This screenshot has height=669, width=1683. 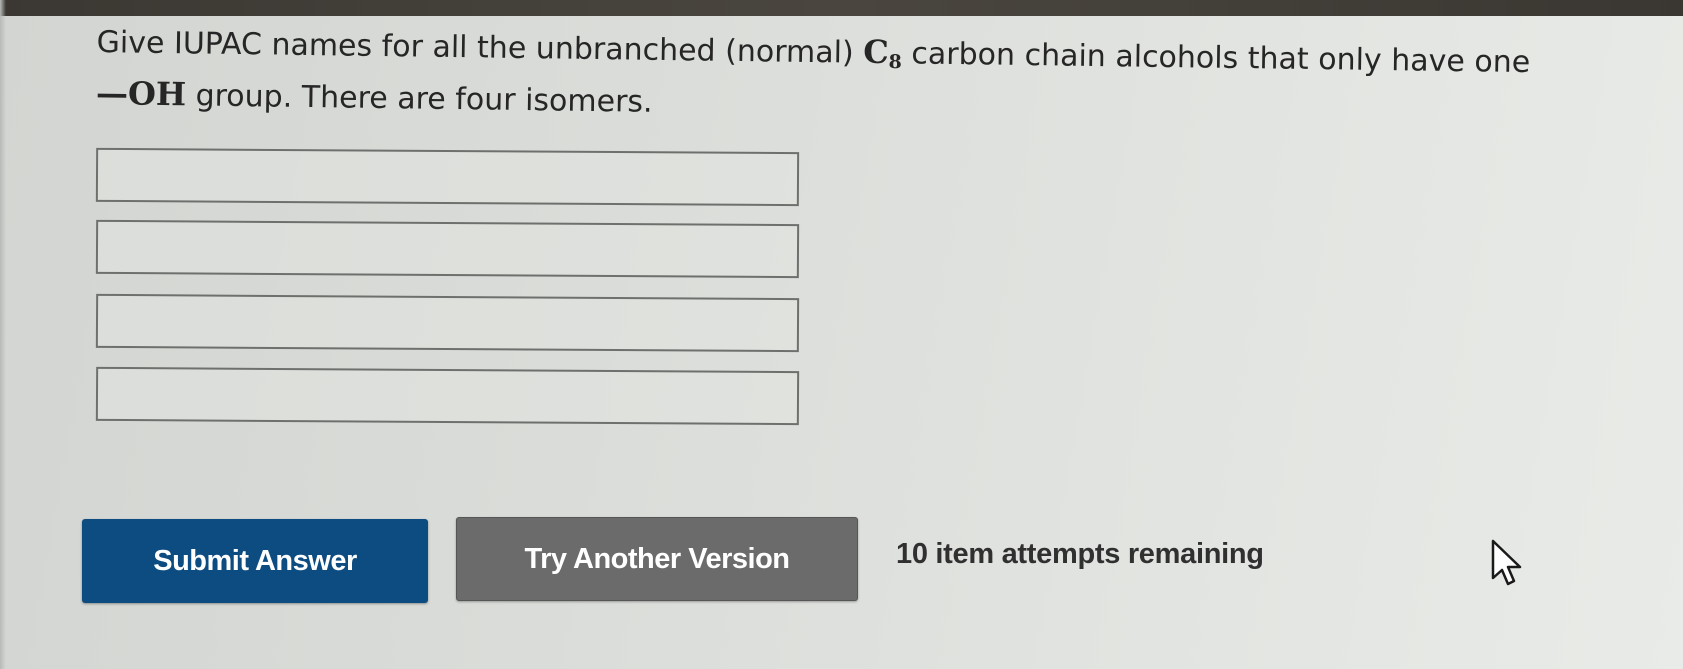 I want to click on try-another-version-button: Try Another Version, so click(x=657, y=559).